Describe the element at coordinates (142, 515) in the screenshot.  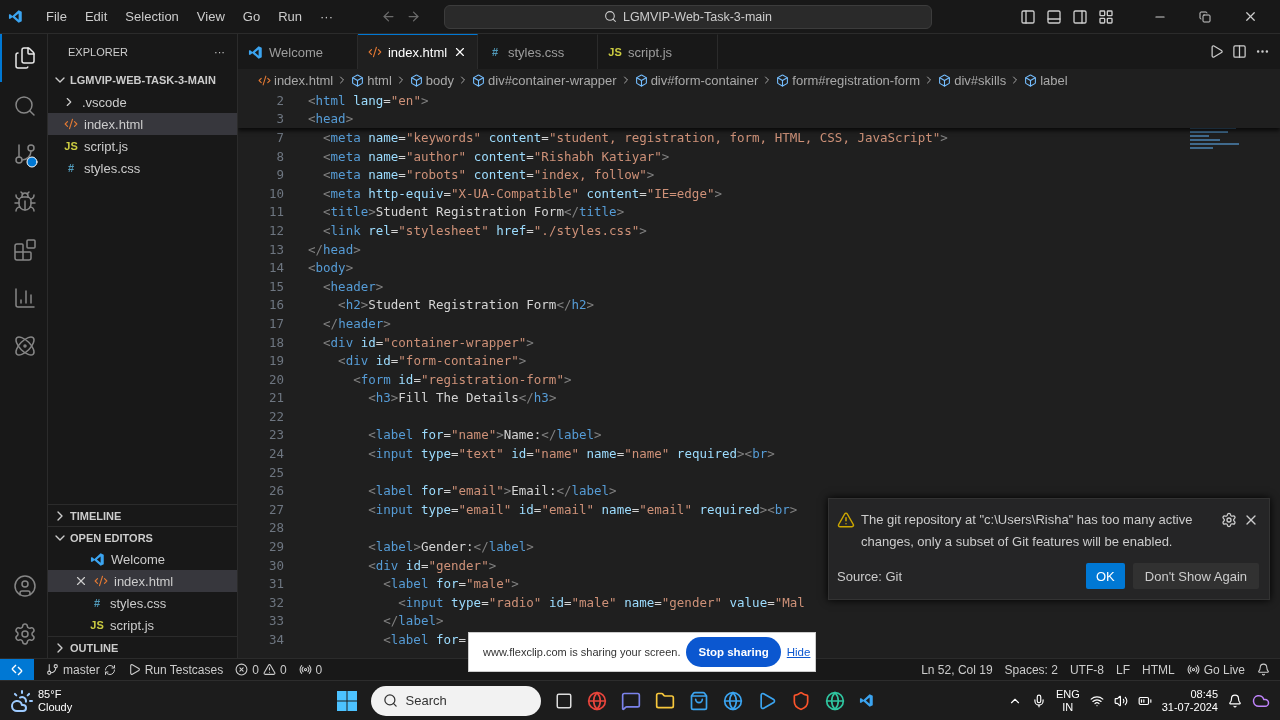
I see `timeline-header: TIMELINE` at that location.